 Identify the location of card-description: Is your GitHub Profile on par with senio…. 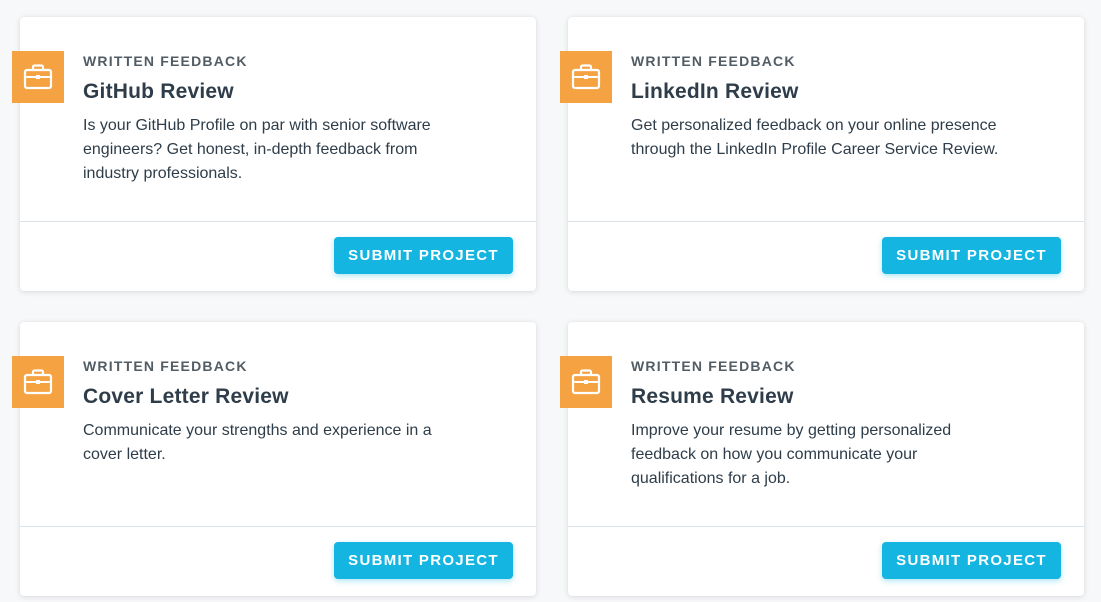
(257, 149).